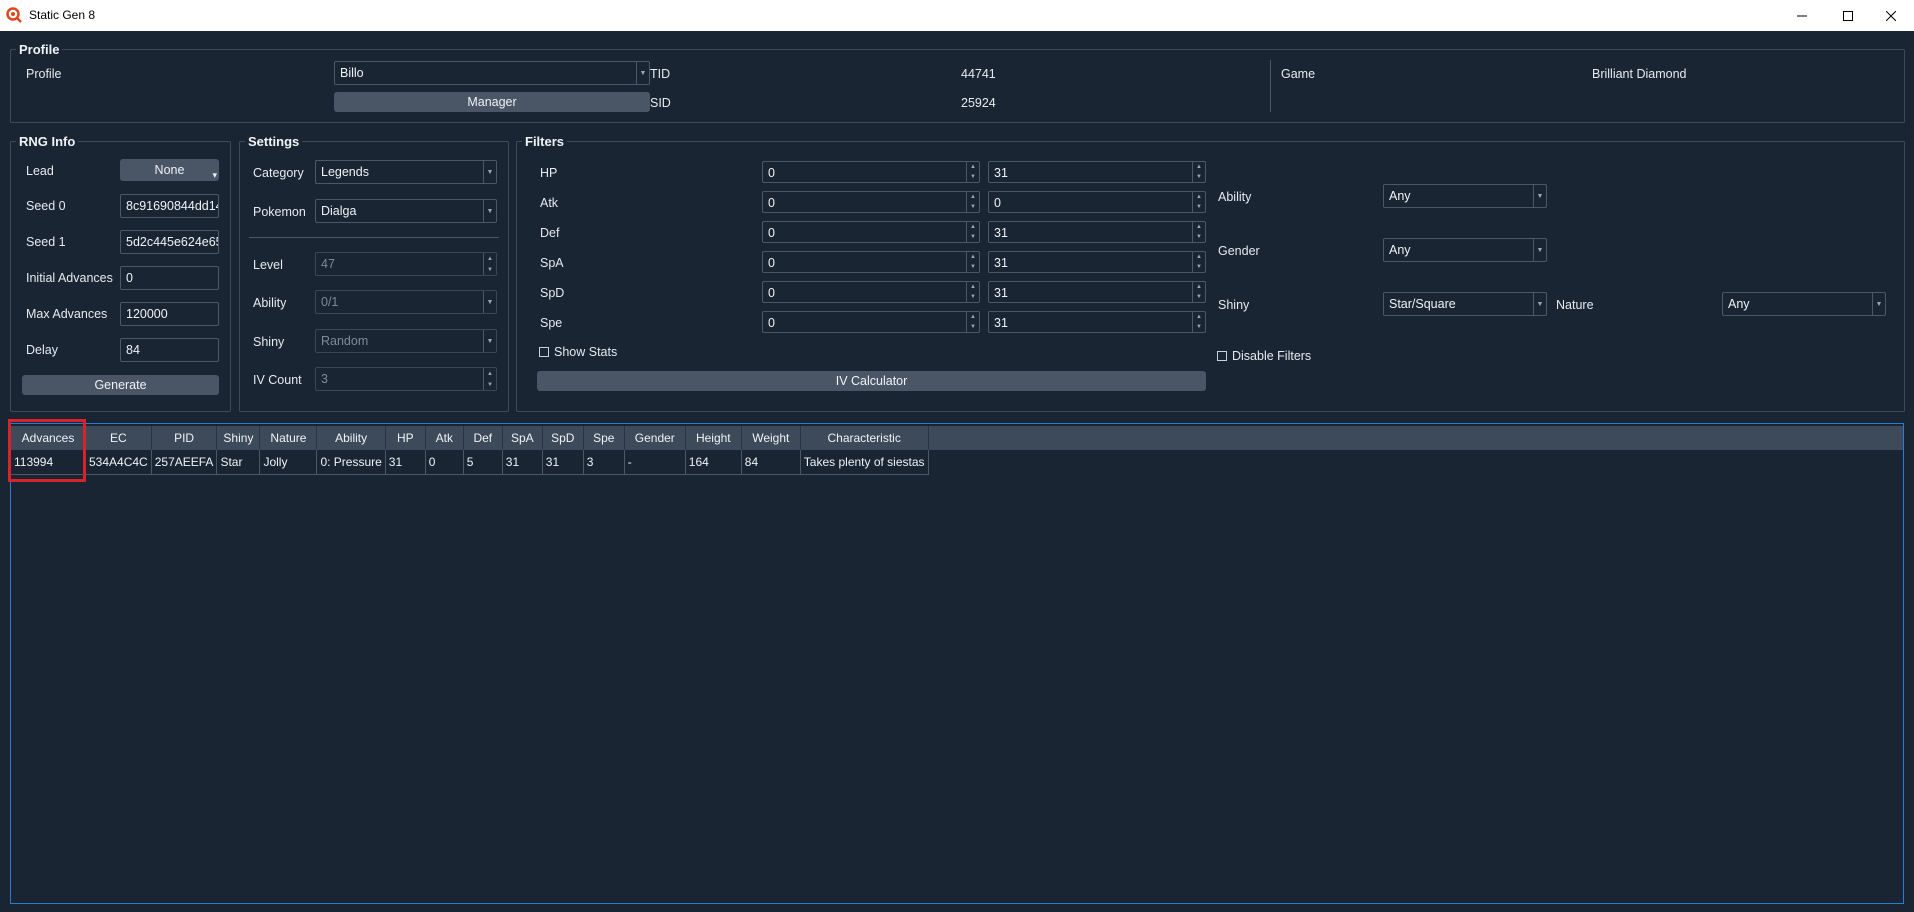  I want to click on spe-max-spinbox: 31 ▲ ▼, so click(1097, 322).